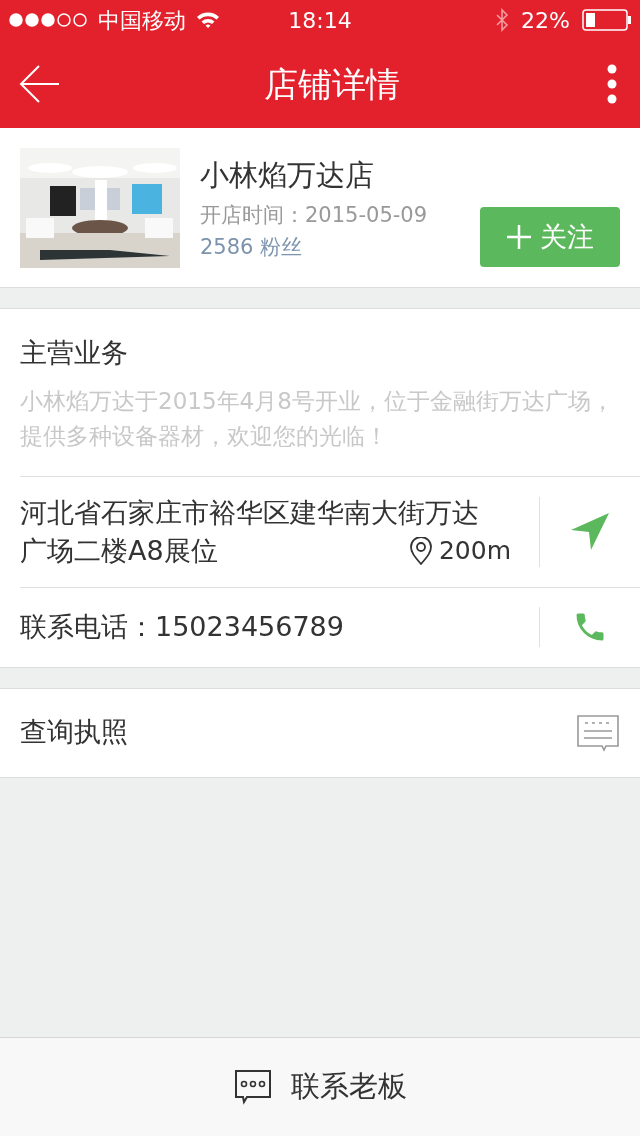  Describe the element at coordinates (252, 247) in the screenshot. I see `fans-count: 2586 粉丝` at that location.